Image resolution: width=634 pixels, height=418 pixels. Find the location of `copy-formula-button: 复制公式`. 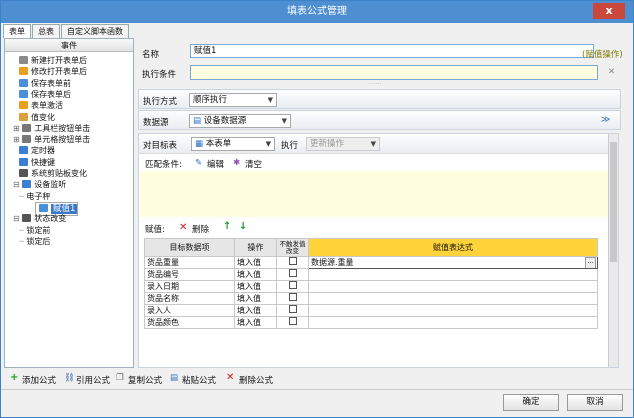

copy-formula-button: 复制公式 is located at coordinates (145, 380).